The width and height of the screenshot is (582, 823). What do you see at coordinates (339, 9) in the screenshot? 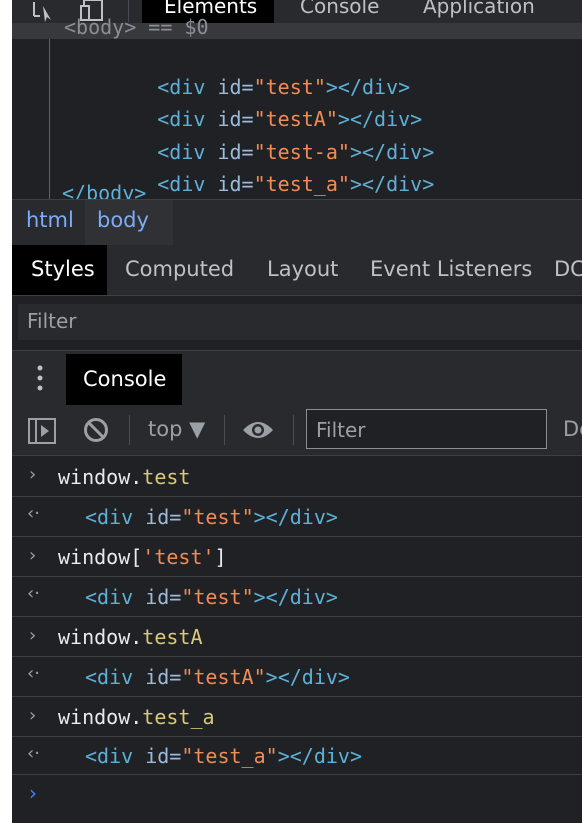
I see `tab-console: Console` at bounding box center [339, 9].